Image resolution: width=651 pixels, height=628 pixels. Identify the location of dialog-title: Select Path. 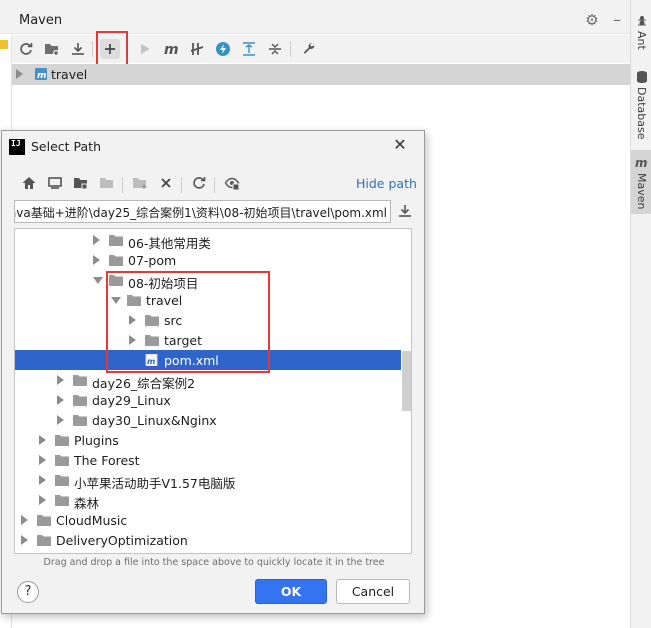
(66, 146).